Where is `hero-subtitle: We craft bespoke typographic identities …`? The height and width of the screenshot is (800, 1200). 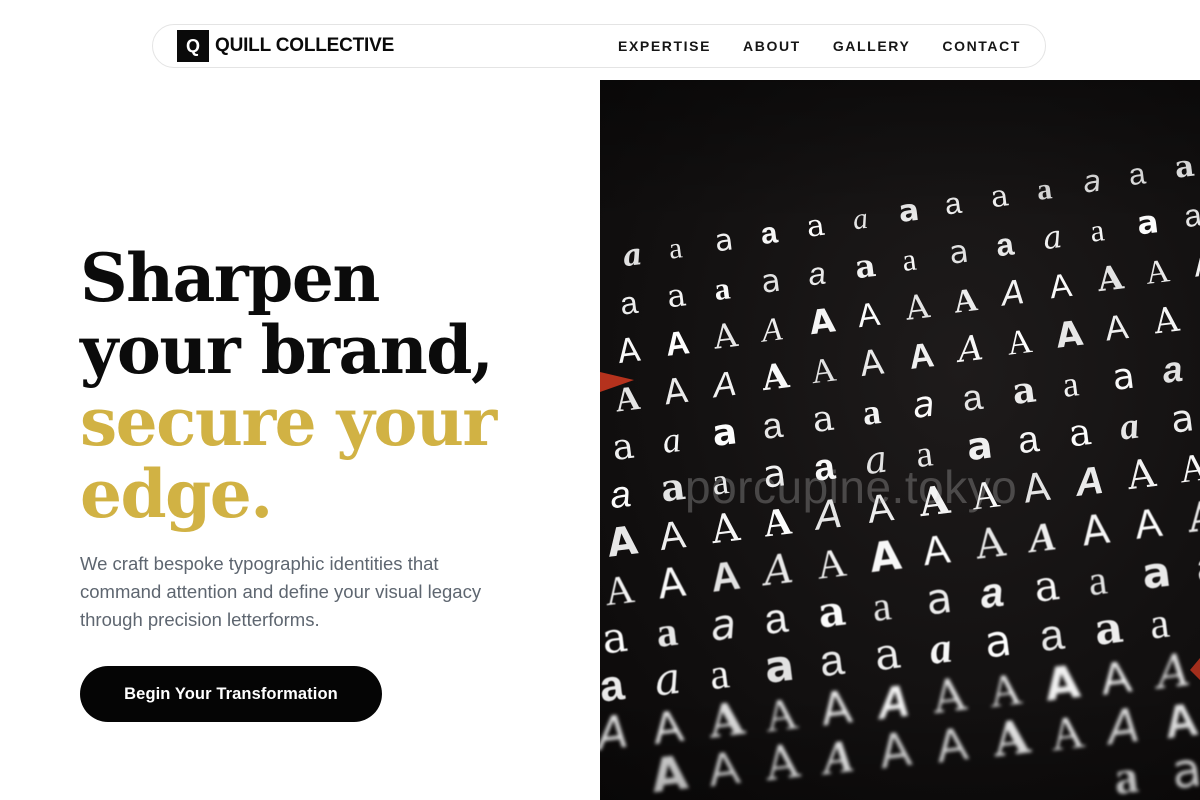 hero-subtitle: We craft bespoke typographic identities … is located at coordinates (281, 591).